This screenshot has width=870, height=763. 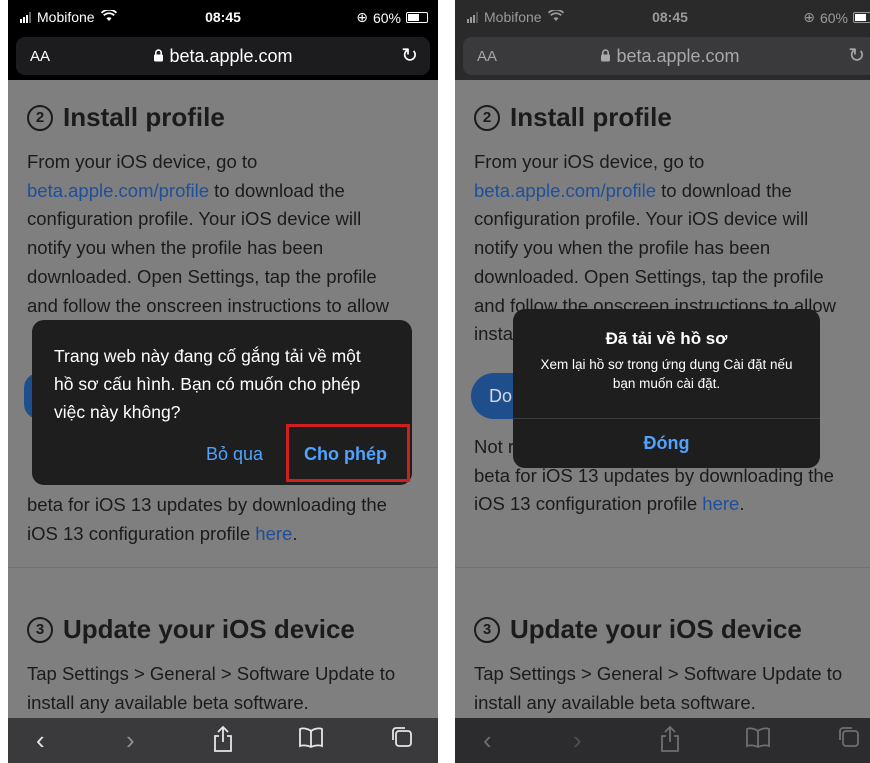 I want to click on dialog-divider, so click(x=666, y=418).